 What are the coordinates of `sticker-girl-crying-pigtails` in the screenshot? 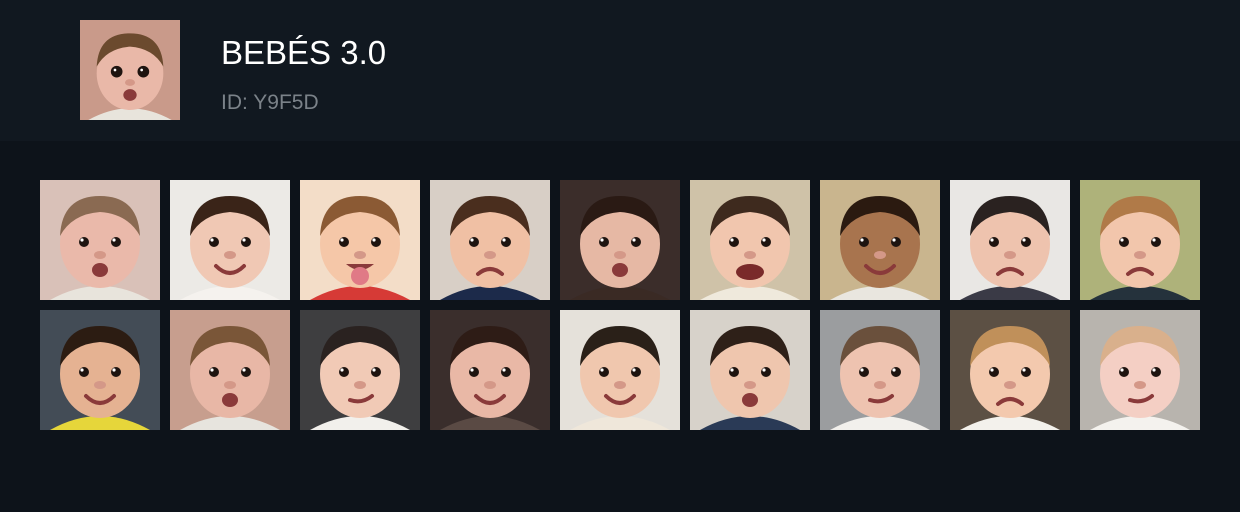 It's located at (750, 240).